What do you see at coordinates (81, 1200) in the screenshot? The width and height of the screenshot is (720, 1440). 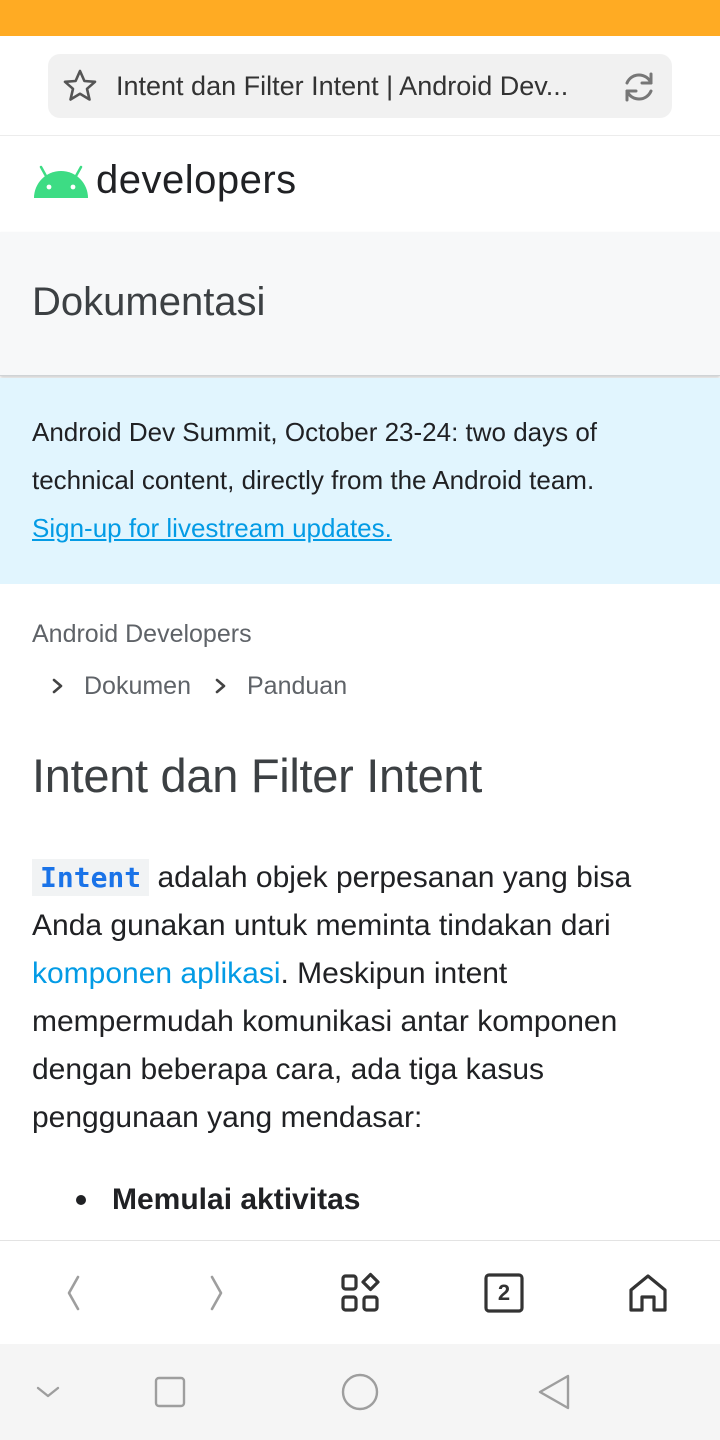 I see `bullet-icon` at bounding box center [81, 1200].